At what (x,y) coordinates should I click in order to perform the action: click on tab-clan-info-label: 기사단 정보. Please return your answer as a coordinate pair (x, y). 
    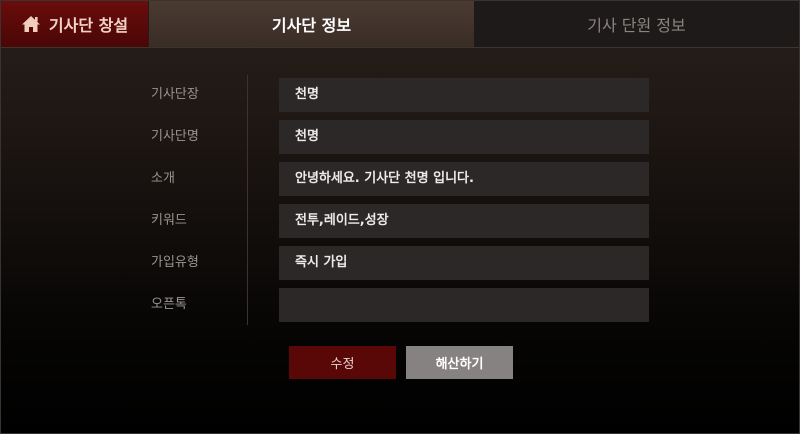
    Looking at the image, I should click on (311, 25).